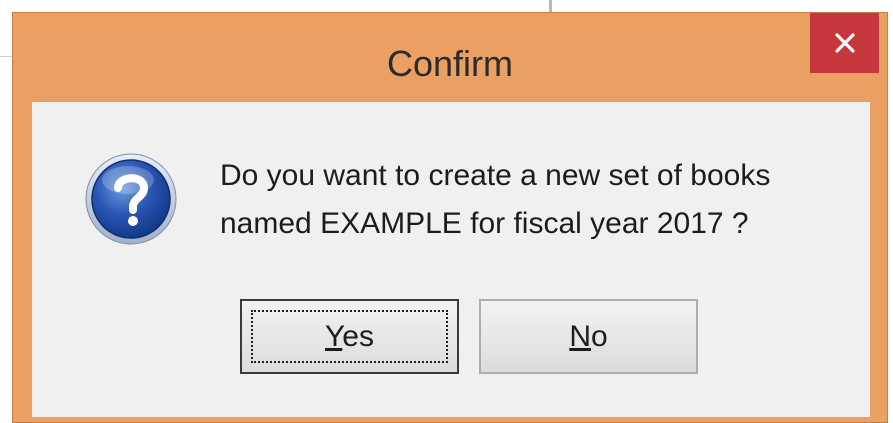  I want to click on close-button, so click(844, 43).